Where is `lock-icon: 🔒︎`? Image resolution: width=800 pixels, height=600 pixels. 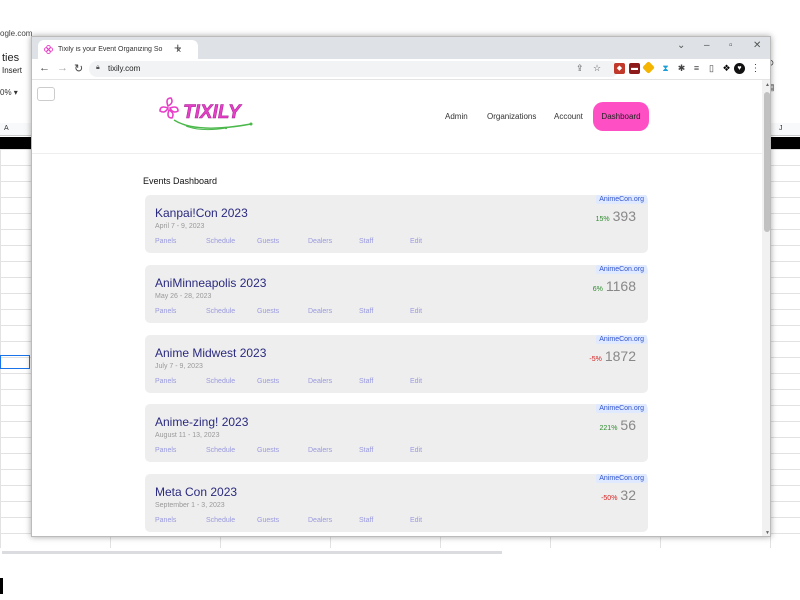
lock-icon: 🔒︎ is located at coordinates (98, 68).